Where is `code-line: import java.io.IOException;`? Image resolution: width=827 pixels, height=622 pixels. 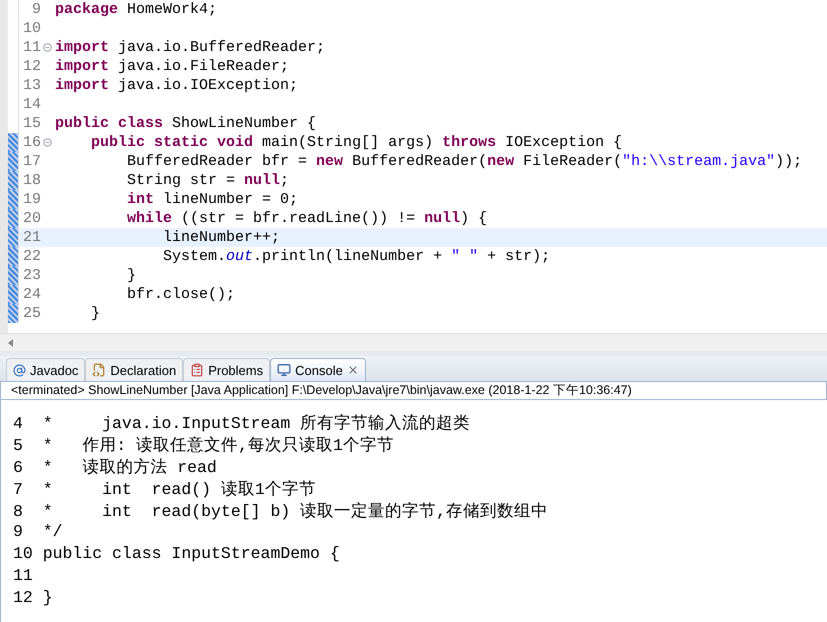
code-line: import java.io.IOException; is located at coordinates (176, 85).